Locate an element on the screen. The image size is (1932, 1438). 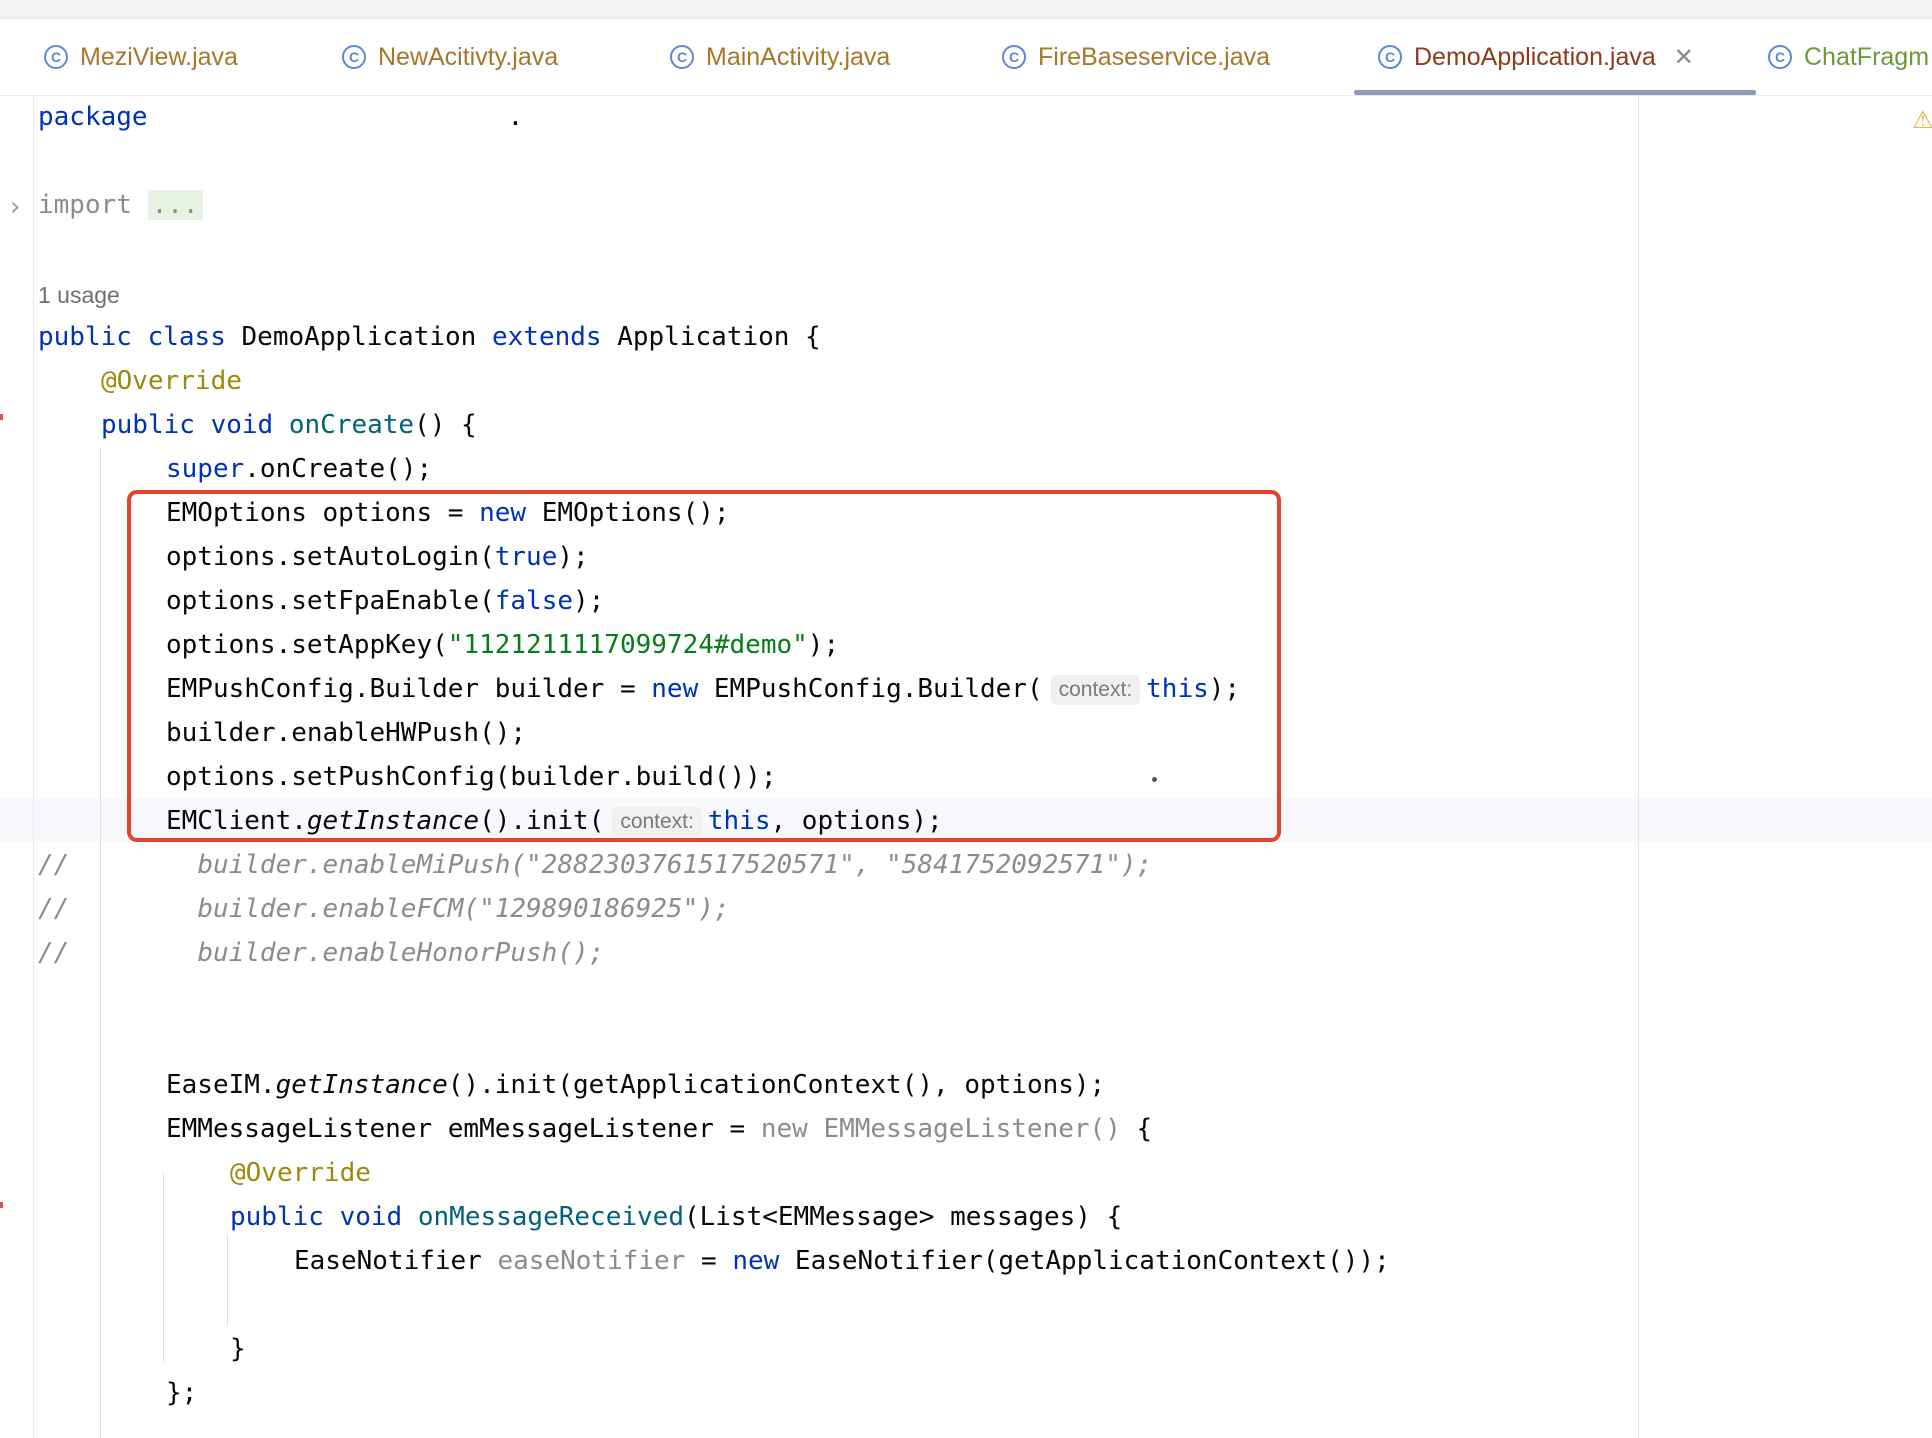
tab-firebaseservice: C FireBaseservice.java is located at coordinates (1136, 57).